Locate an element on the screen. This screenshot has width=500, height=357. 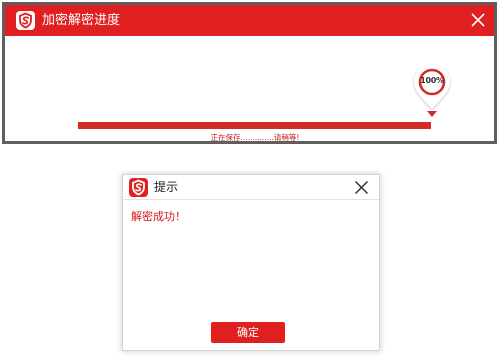
progress-marker: 100% is located at coordinates (432, 92).